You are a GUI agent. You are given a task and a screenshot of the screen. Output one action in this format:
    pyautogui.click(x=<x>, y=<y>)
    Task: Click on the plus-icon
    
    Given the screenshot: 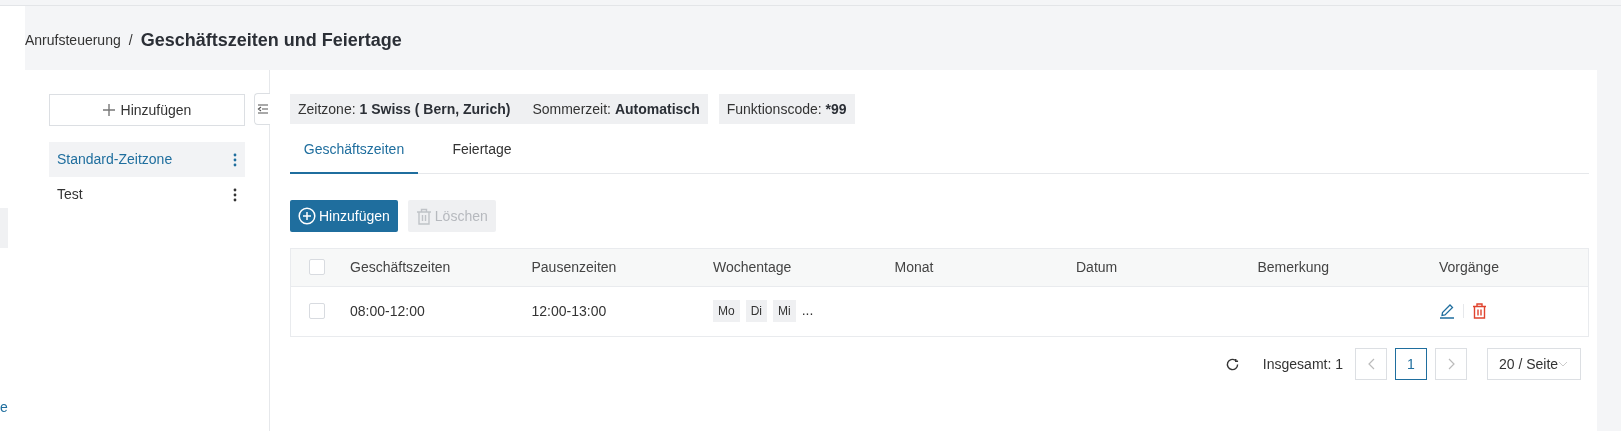 What is the action you would take?
    pyautogui.click(x=108, y=110)
    